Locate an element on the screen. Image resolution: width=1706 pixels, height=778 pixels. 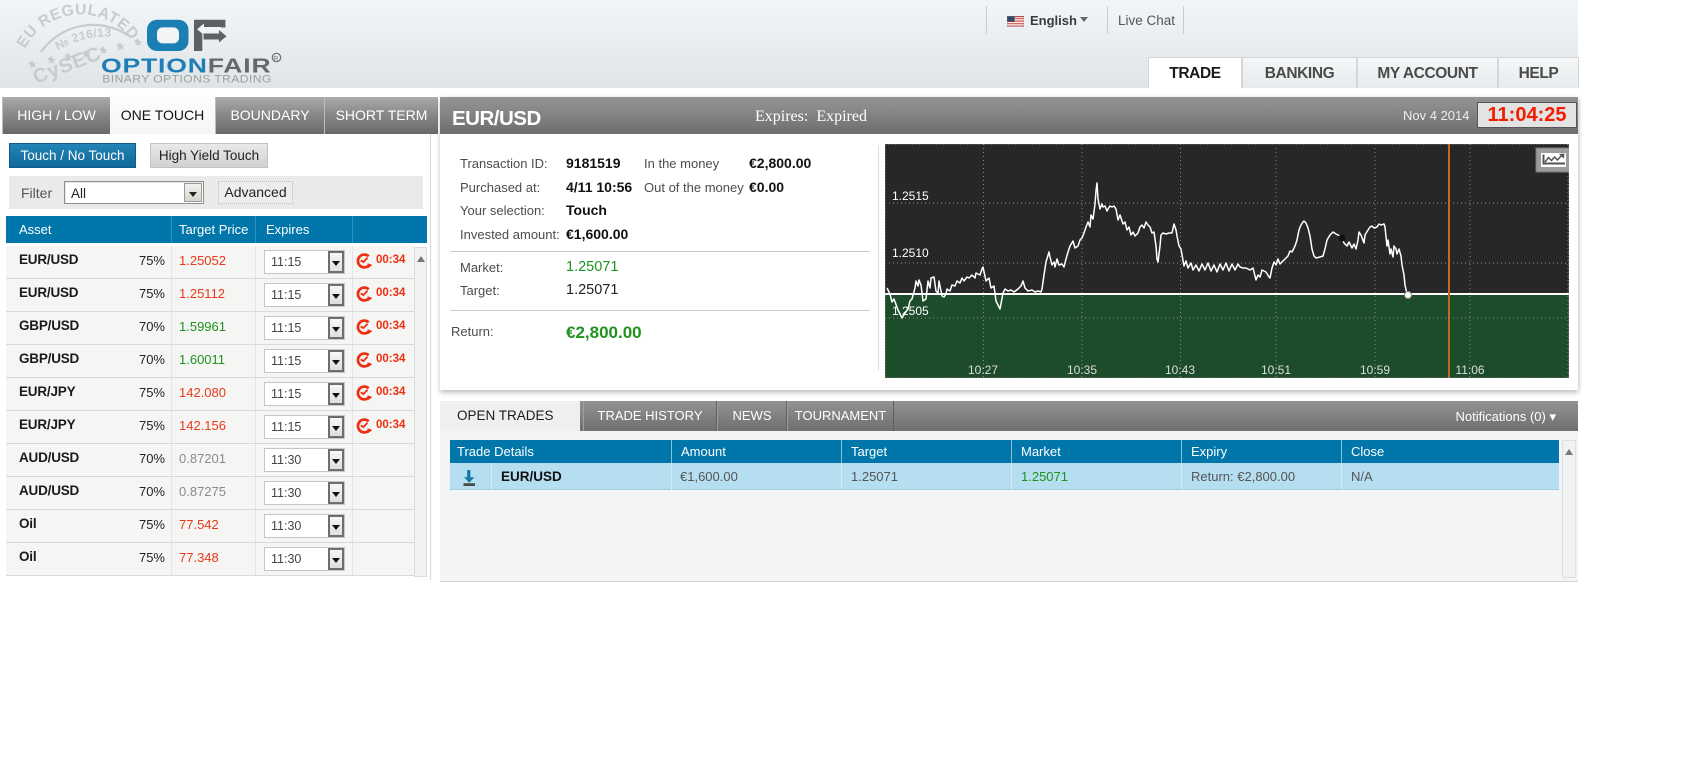
svg-text: 10:51 is located at coordinates (1276, 370).